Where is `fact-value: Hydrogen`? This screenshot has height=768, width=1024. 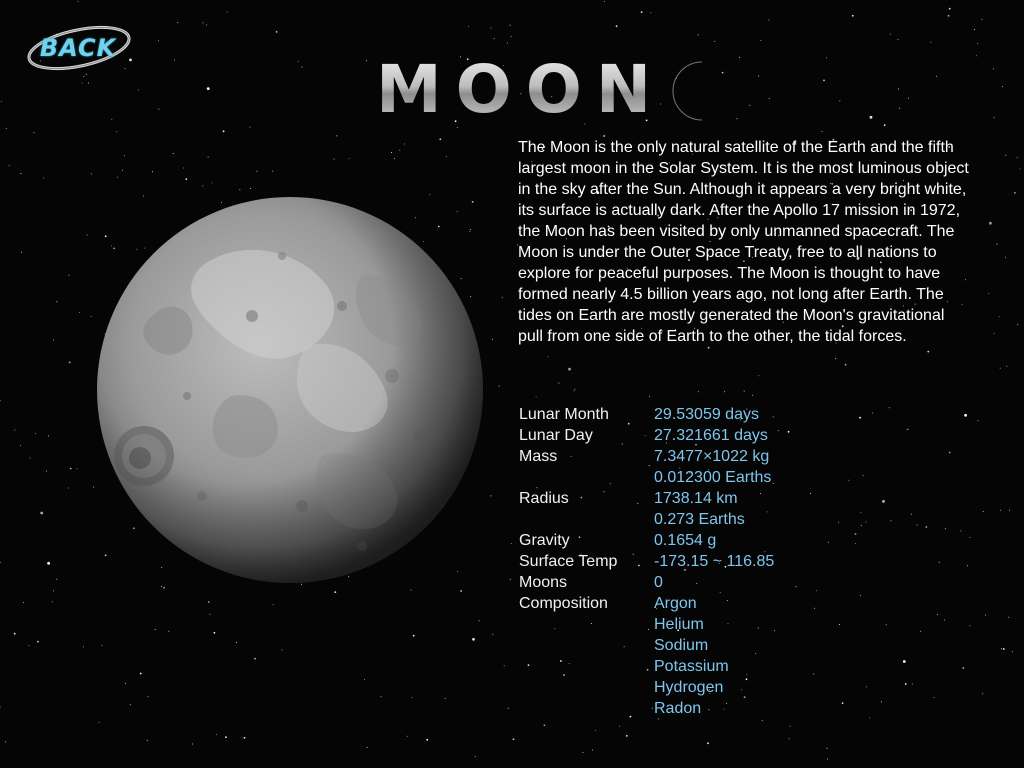
fact-value: Hydrogen is located at coordinates (689, 687).